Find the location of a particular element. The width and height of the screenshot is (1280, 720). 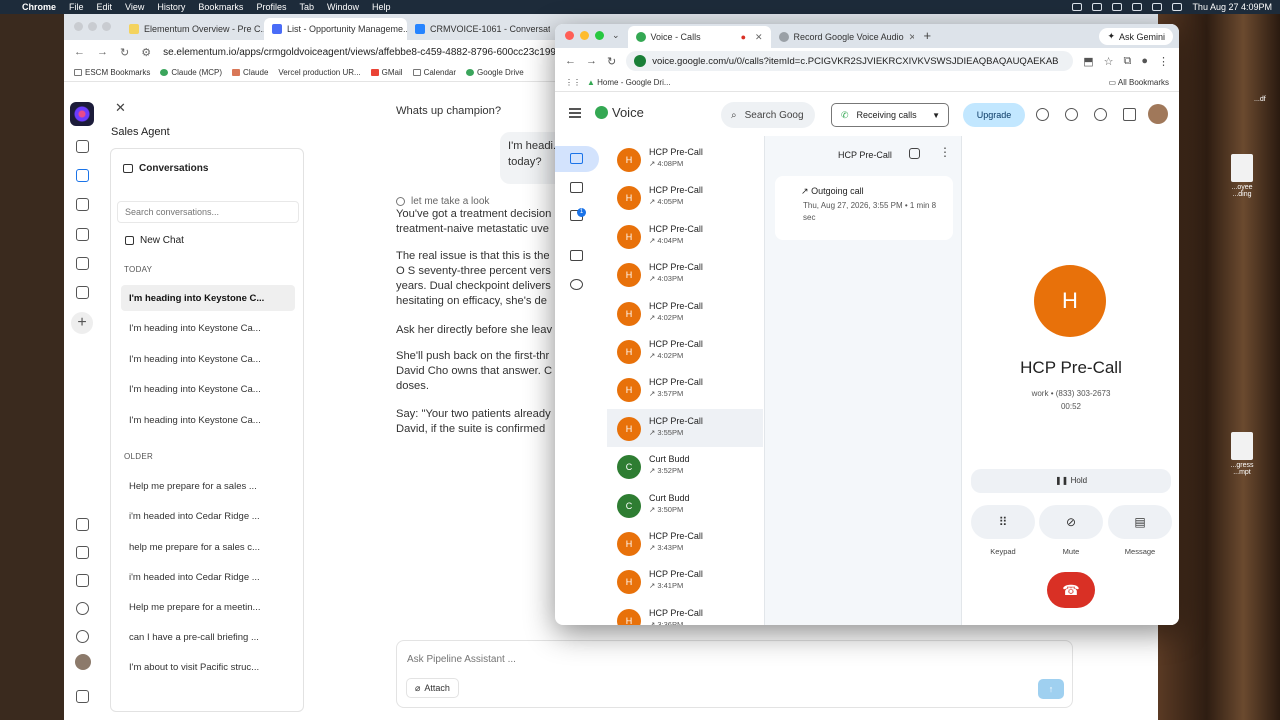

desktop-file: ...oyee ...ding is located at coordinates (1242, 176).